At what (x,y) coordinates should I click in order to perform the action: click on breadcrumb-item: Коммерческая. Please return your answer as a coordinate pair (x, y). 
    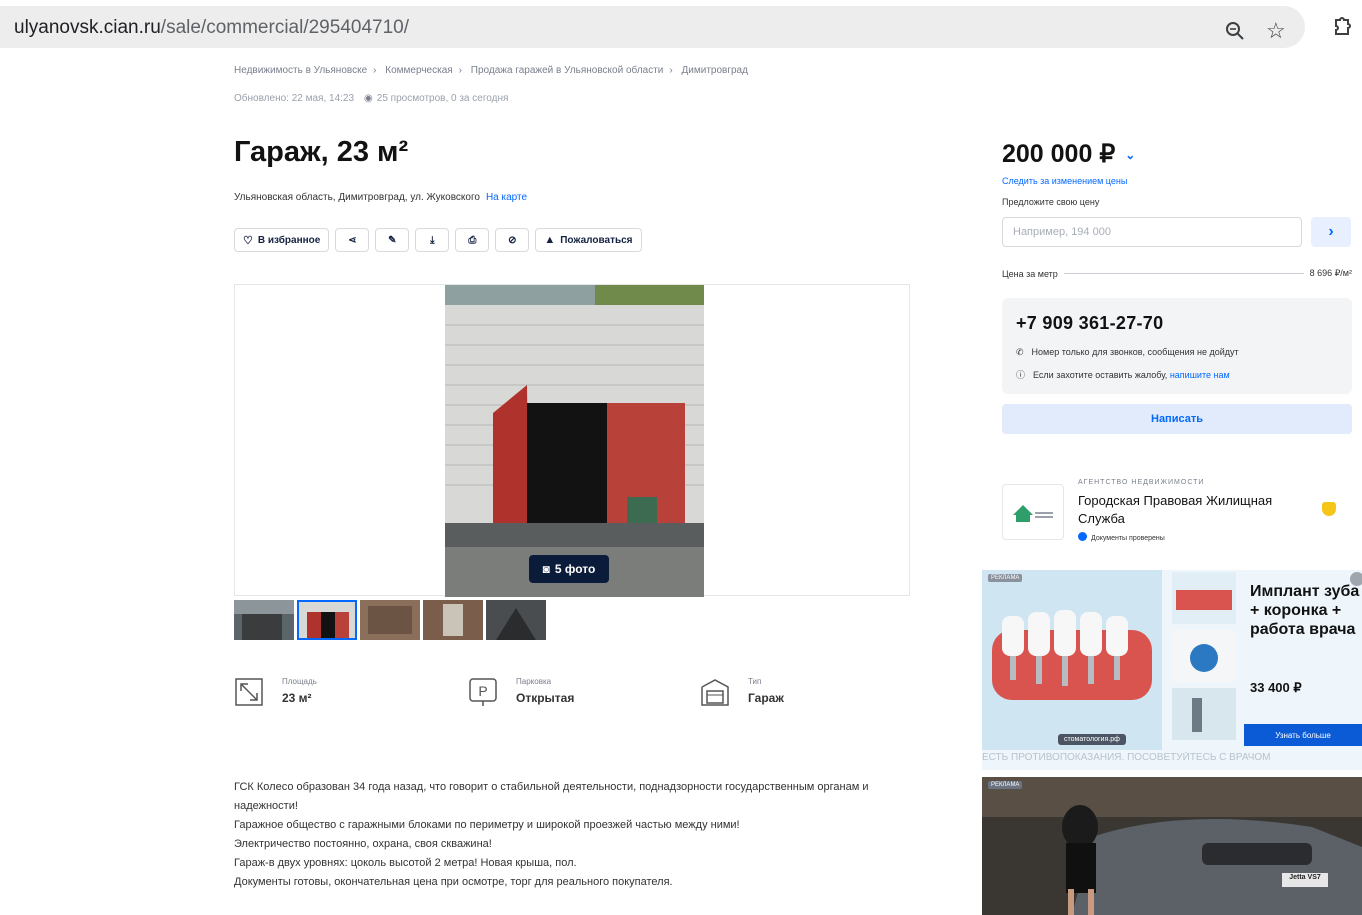
    Looking at the image, I should click on (418, 70).